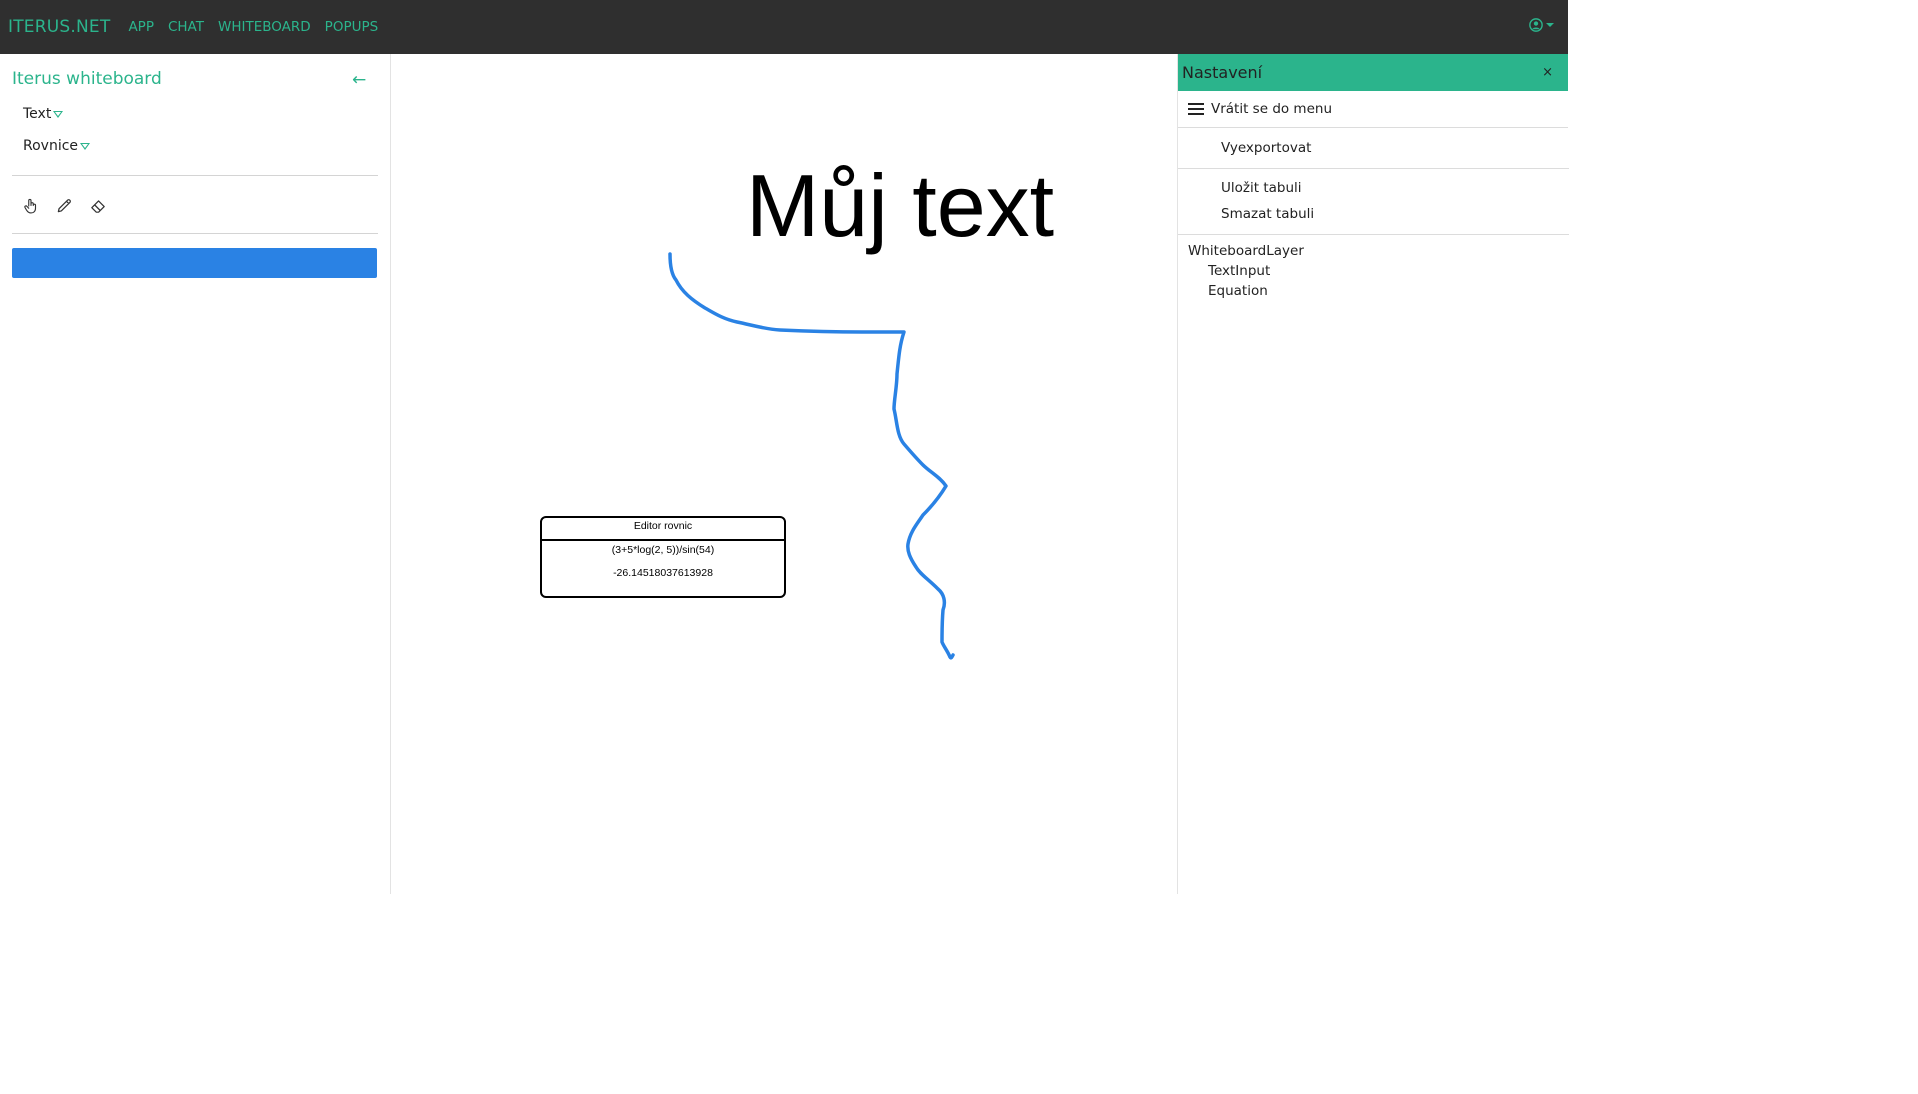 The width and height of the screenshot is (1918, 1094). I want to click on canvas-text-item: Můj text, so click(900, 206).